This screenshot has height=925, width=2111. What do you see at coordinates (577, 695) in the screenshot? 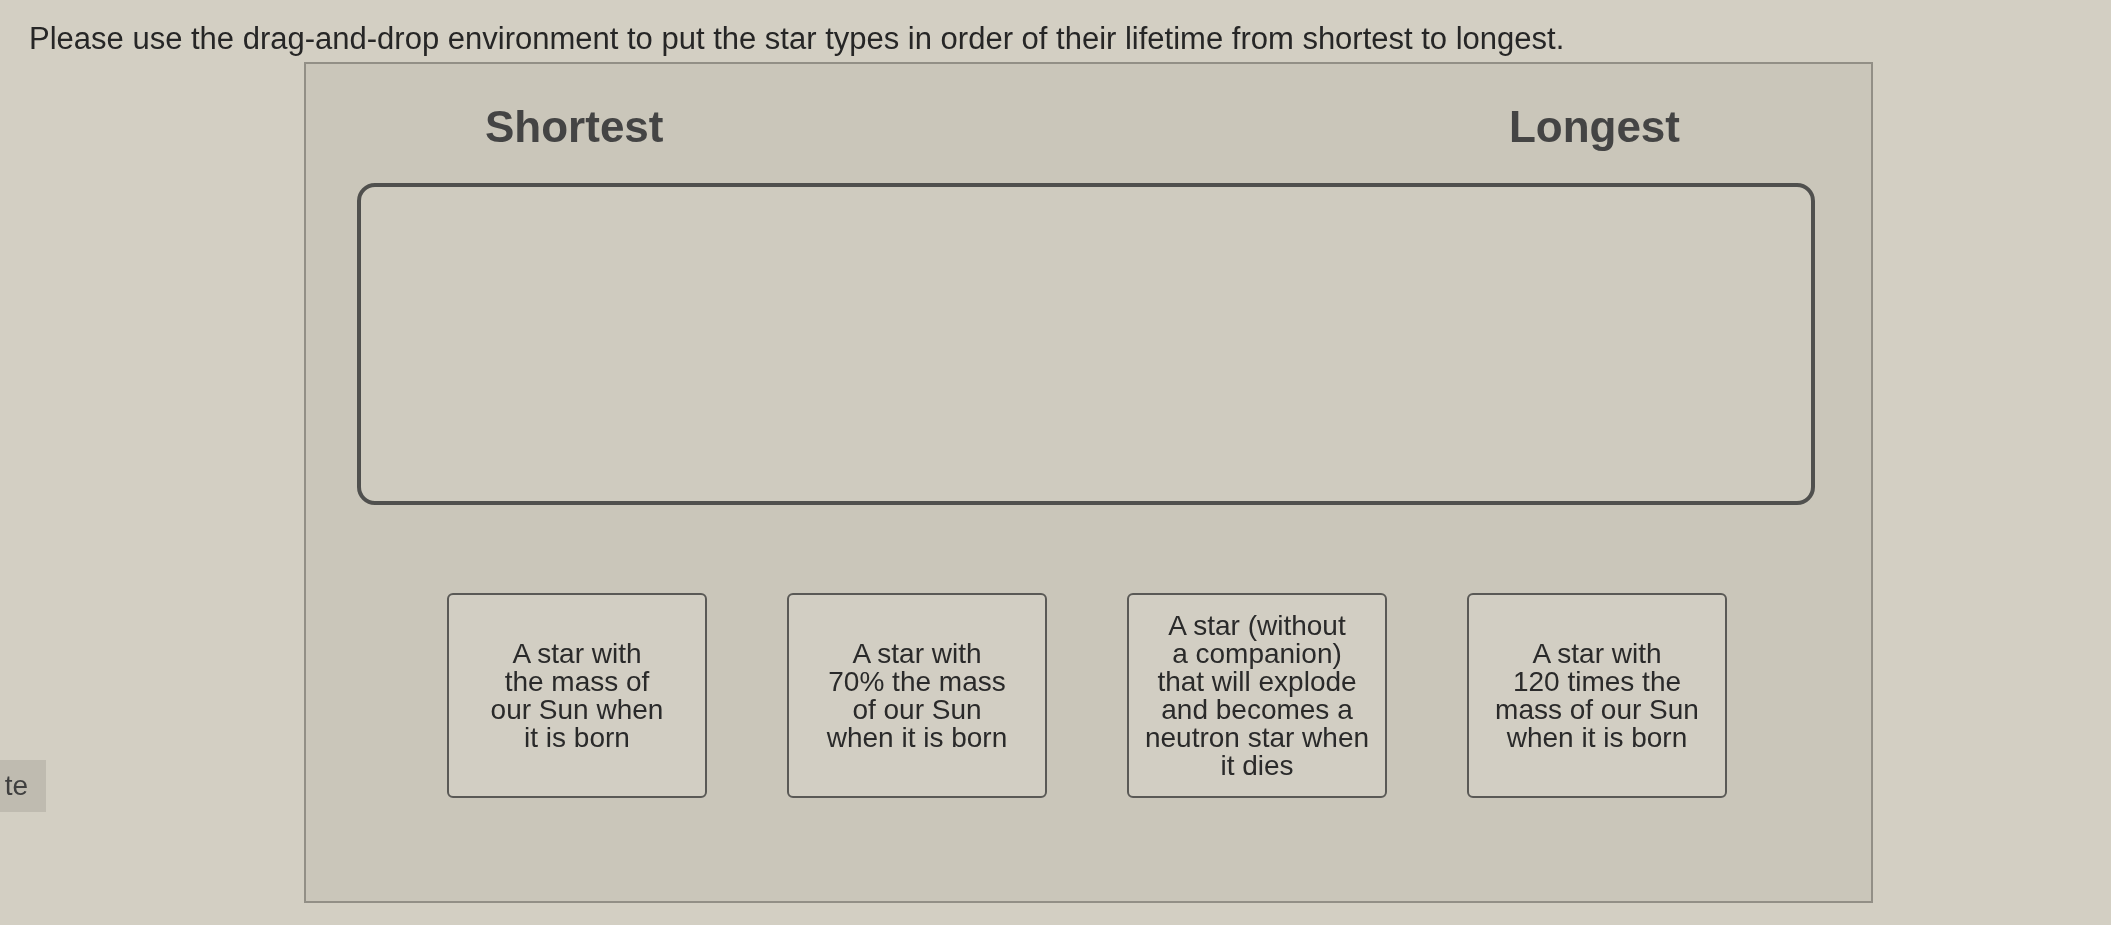
I see `star-card: A star with the mass of our Sun when it is born` at bounding box center [577, 695].